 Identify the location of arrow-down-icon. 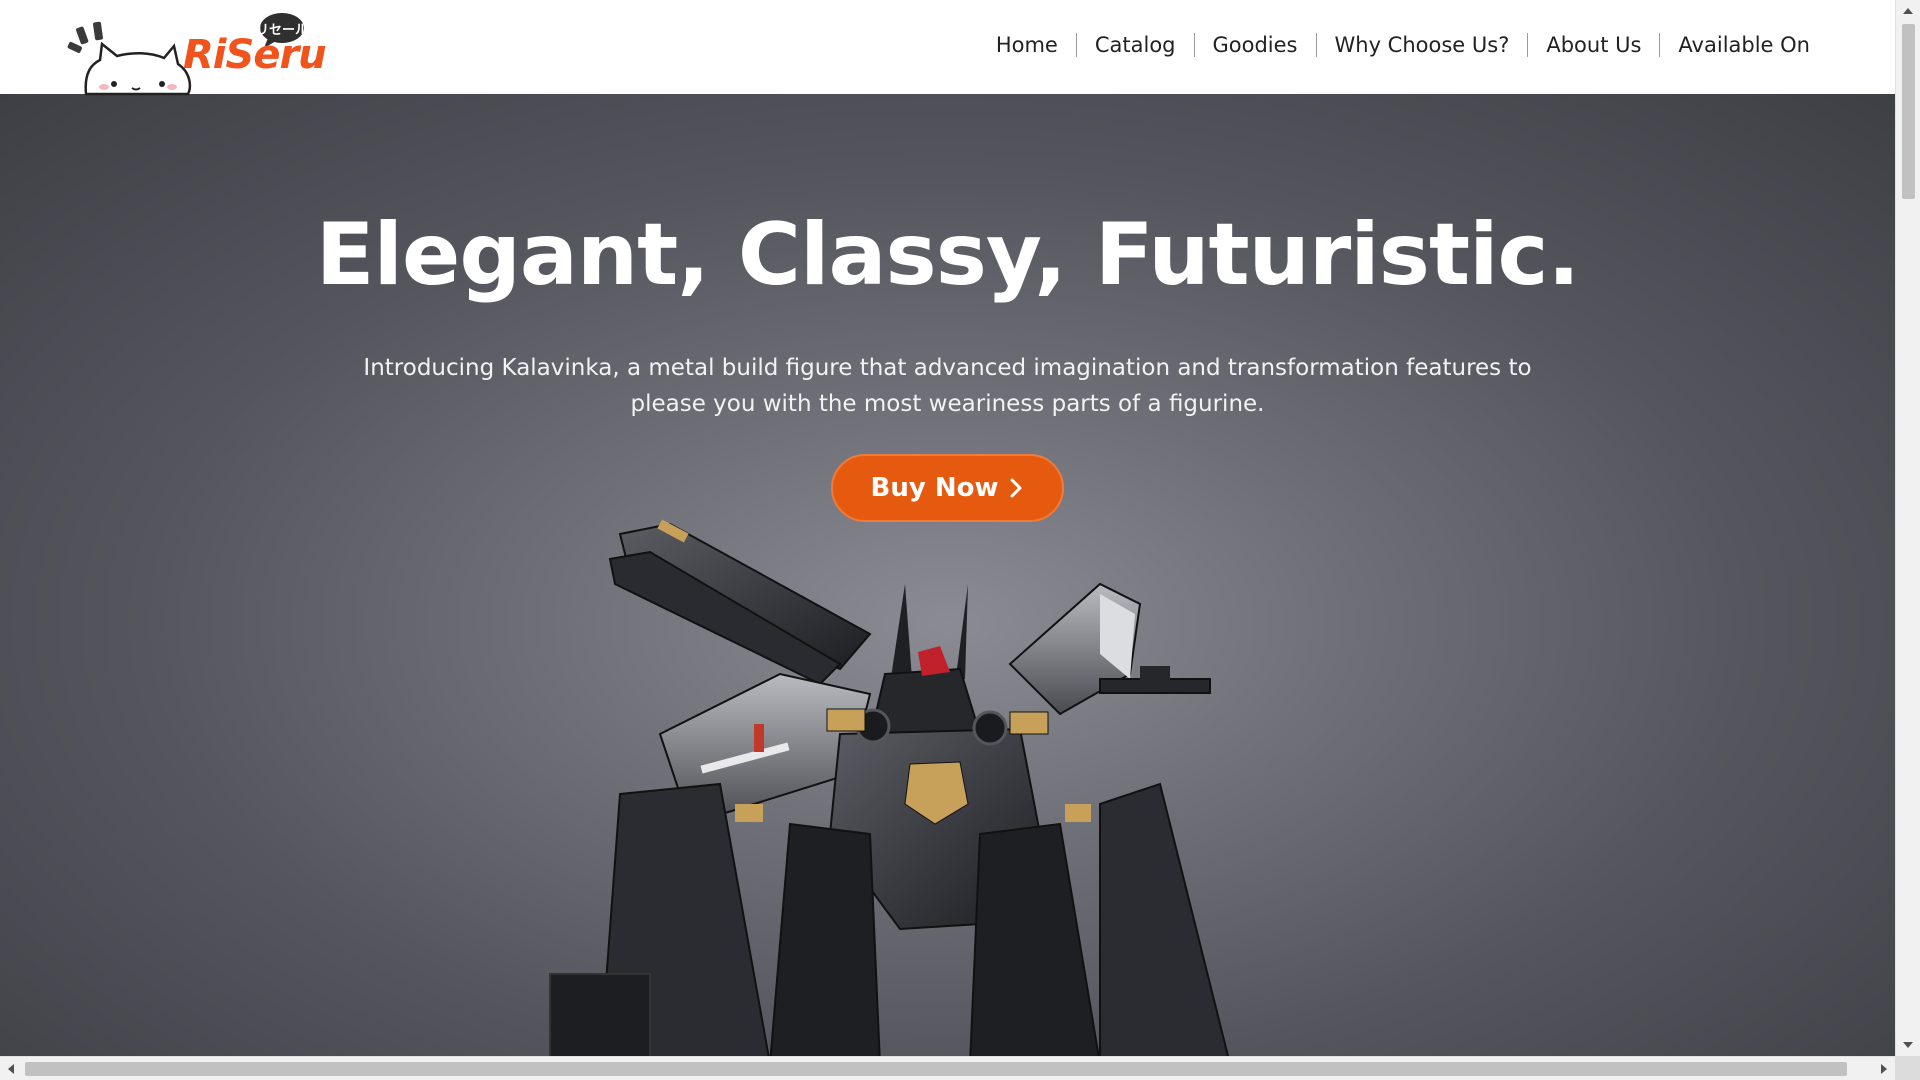
(1908, 1045).